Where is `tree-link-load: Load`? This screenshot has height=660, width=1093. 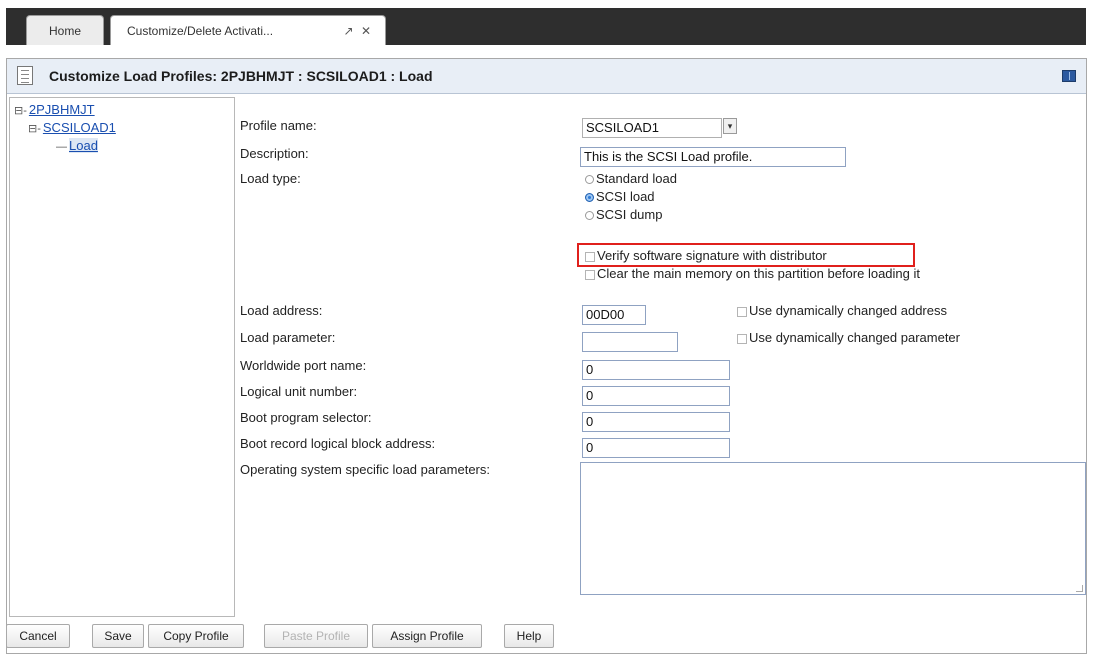
tree-link-load: Load is located at coordinates (83, 145).